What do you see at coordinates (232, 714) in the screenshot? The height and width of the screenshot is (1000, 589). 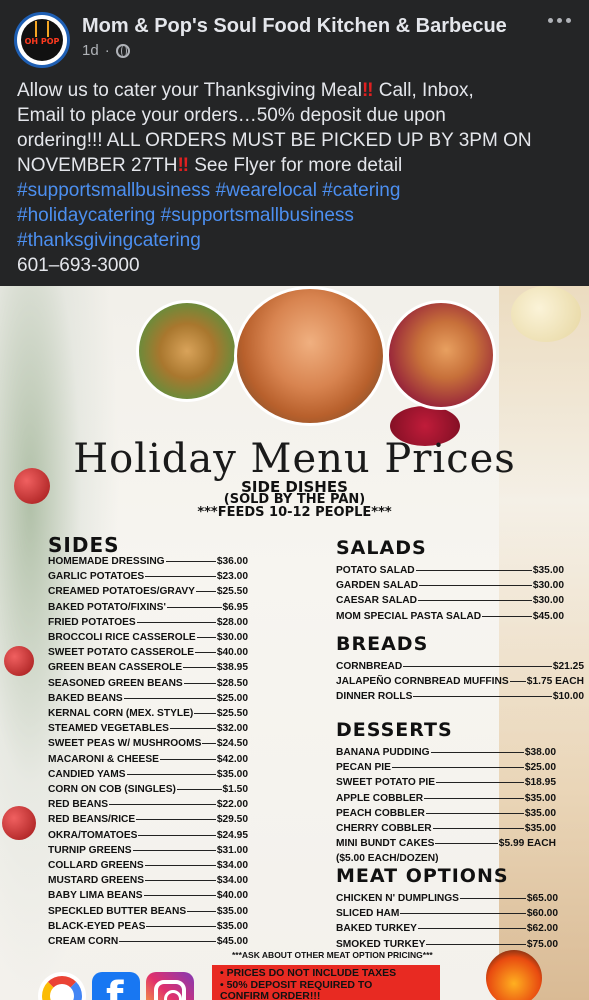 I see `menu-item-price: $25.50` at bounding box center [232, 714].